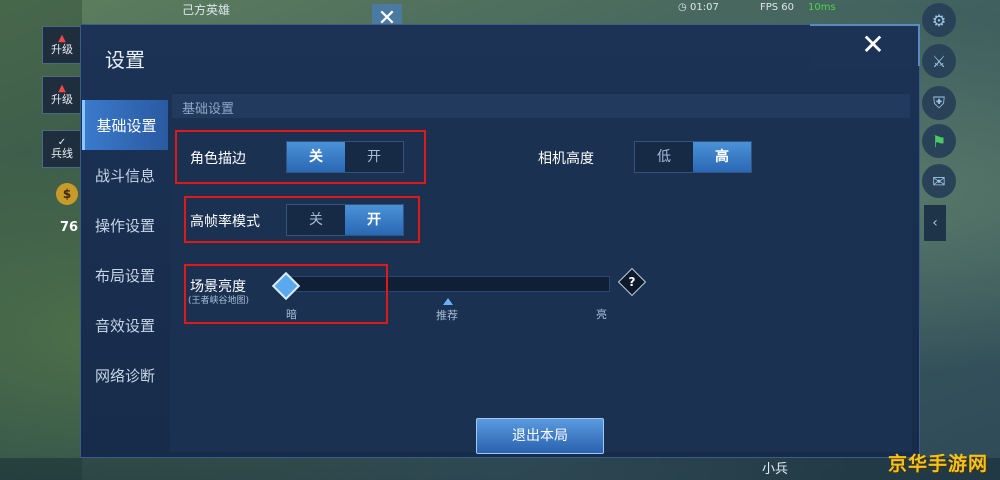 Image resolution: width=1000 pixels, height=480 pixels. What do you see at coordinates (125, 325) in the screenshot?
I see `tab-sound-settings: 音效设置` at bounding box center [125, 325].